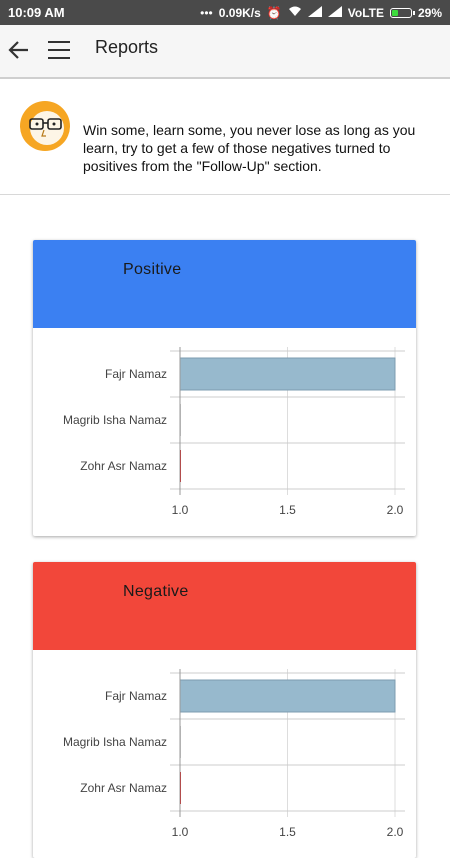 The image size is (450, 858). I want to click on status-time: 10:09 AM, so click(36, 12).